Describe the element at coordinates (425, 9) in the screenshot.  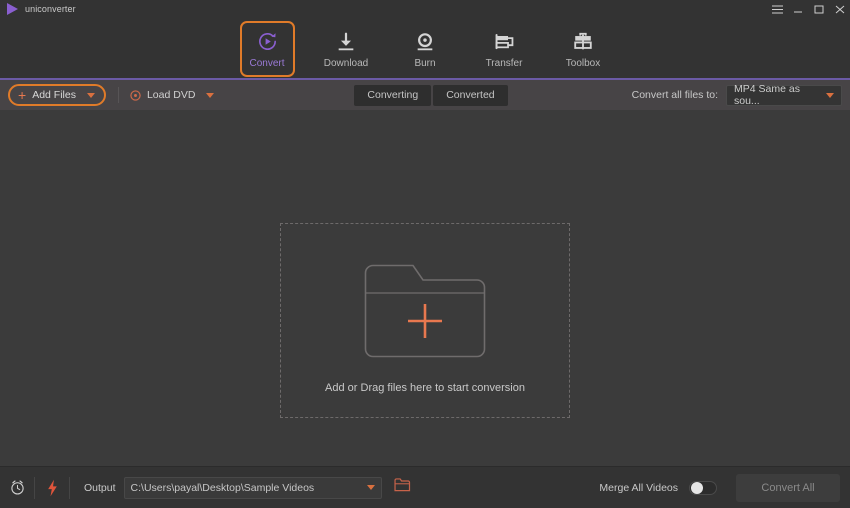
I see `title-bar: uniconverter` at that location.